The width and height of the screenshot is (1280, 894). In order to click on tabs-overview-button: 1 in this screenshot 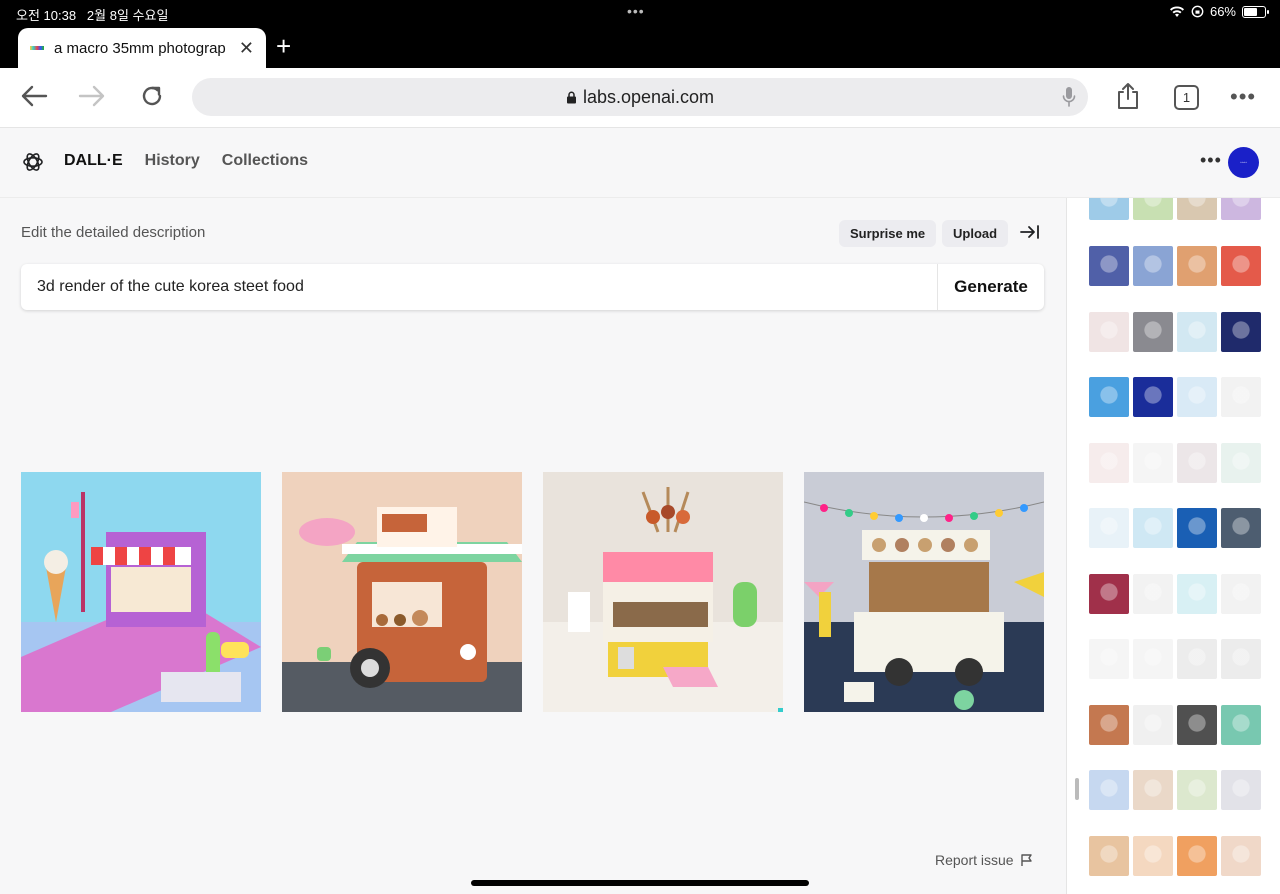, I will do `click(1186, 97)`.